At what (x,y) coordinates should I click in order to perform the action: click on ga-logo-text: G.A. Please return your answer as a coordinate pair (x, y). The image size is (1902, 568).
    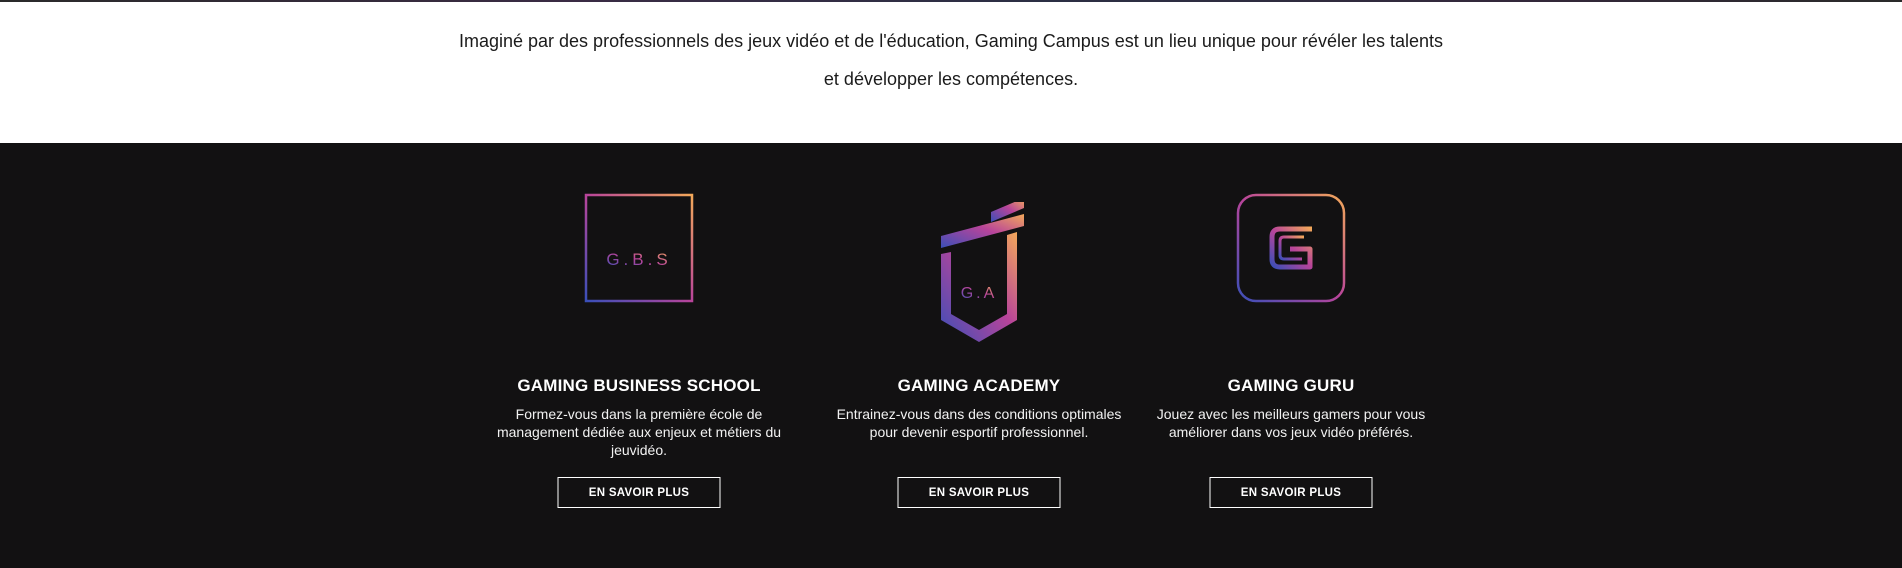
    Looking at the image, I should click on (979, 293).